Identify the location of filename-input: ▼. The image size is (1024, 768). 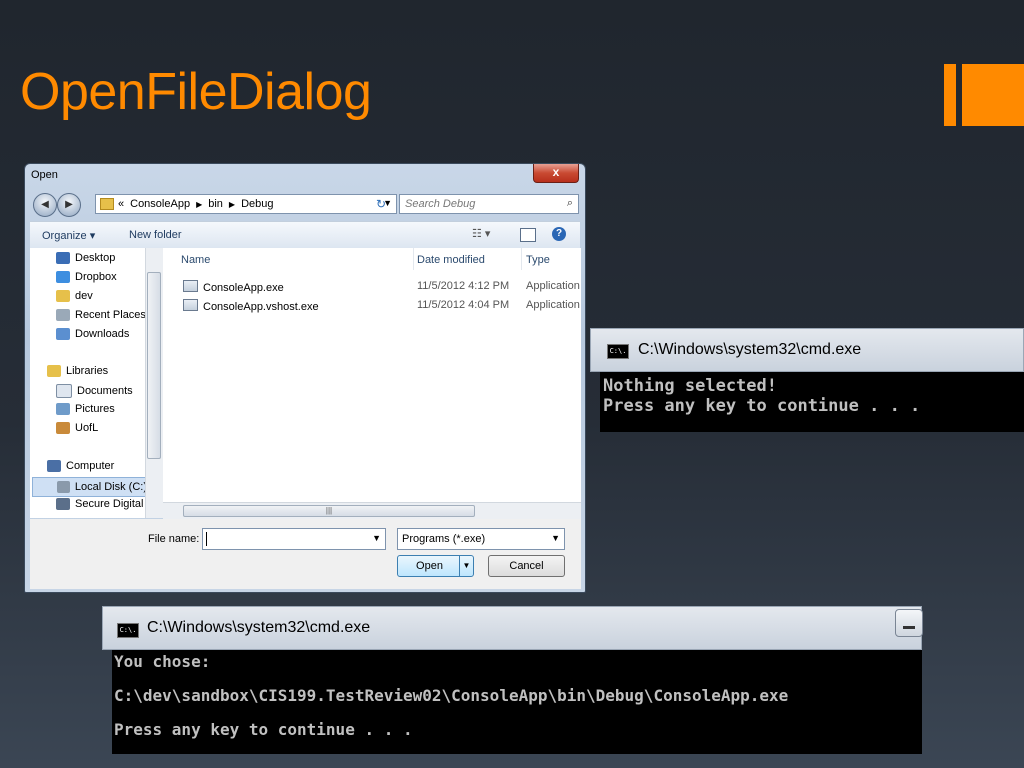
(294, 539).